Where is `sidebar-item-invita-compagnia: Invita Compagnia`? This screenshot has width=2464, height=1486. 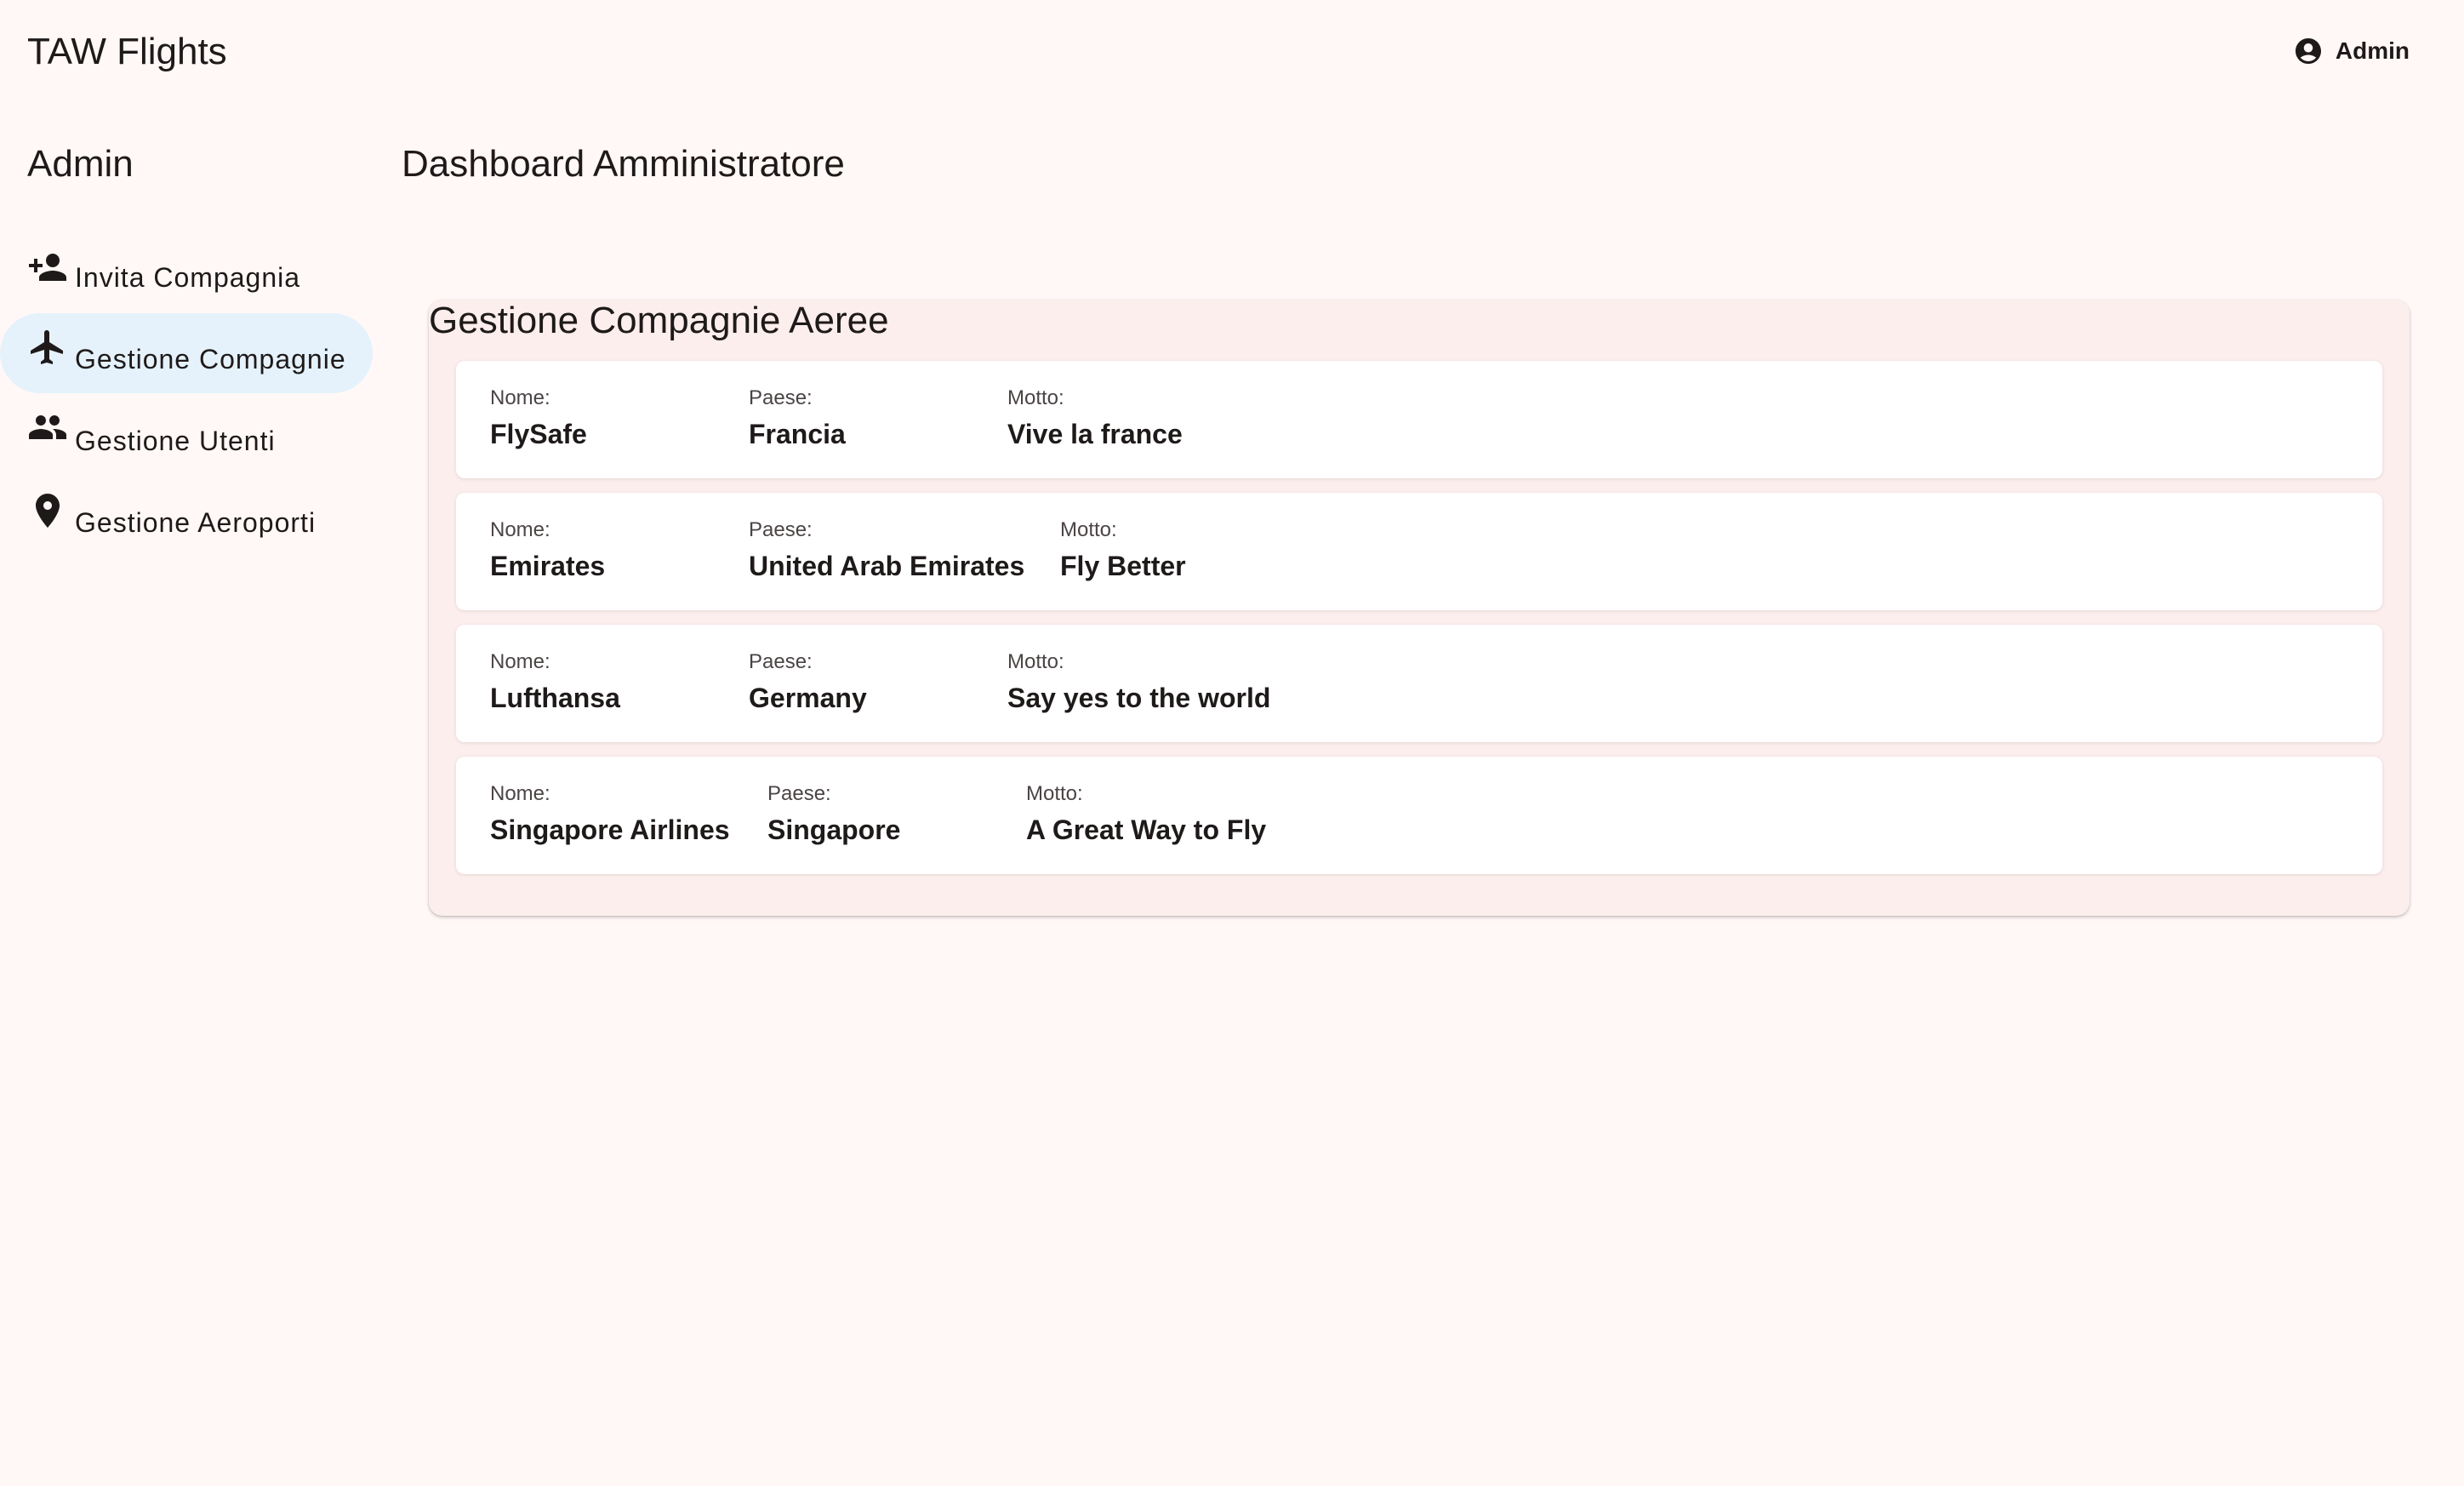 sidebar-item-invita-compagnia: Invita Compagnia is located at coordinates (187, 278).